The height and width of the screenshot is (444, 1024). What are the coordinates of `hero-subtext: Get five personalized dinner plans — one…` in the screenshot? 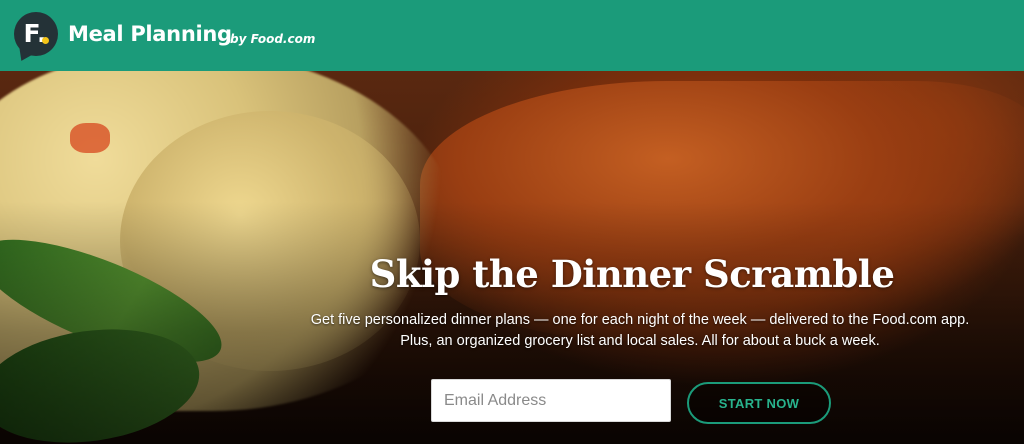 It's located at (637, 331).